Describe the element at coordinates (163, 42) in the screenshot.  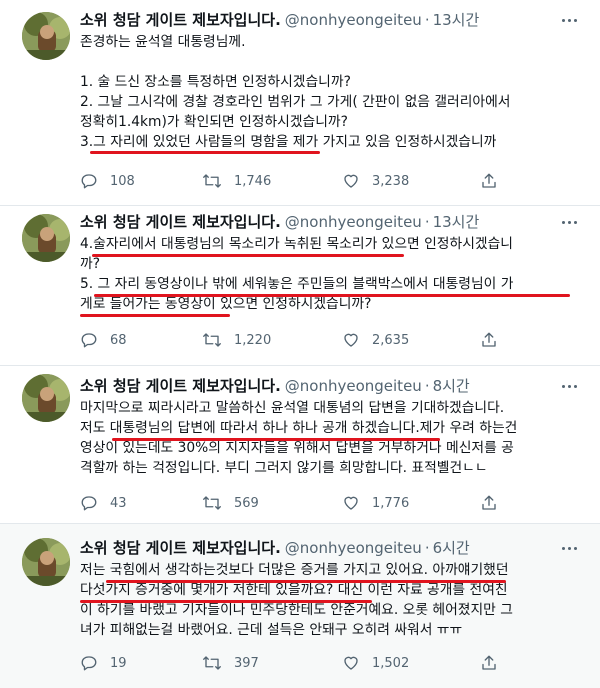
I see `tweet-line: 존경하는 윤석열 대통령님께.` at that location.